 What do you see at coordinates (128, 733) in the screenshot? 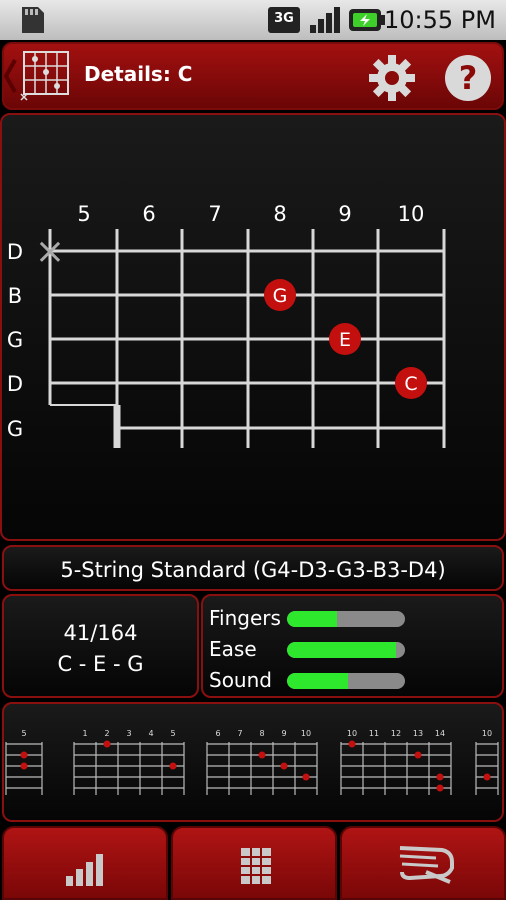
I see `thumb-fret-number: 3` at bounding box center [128, 733].